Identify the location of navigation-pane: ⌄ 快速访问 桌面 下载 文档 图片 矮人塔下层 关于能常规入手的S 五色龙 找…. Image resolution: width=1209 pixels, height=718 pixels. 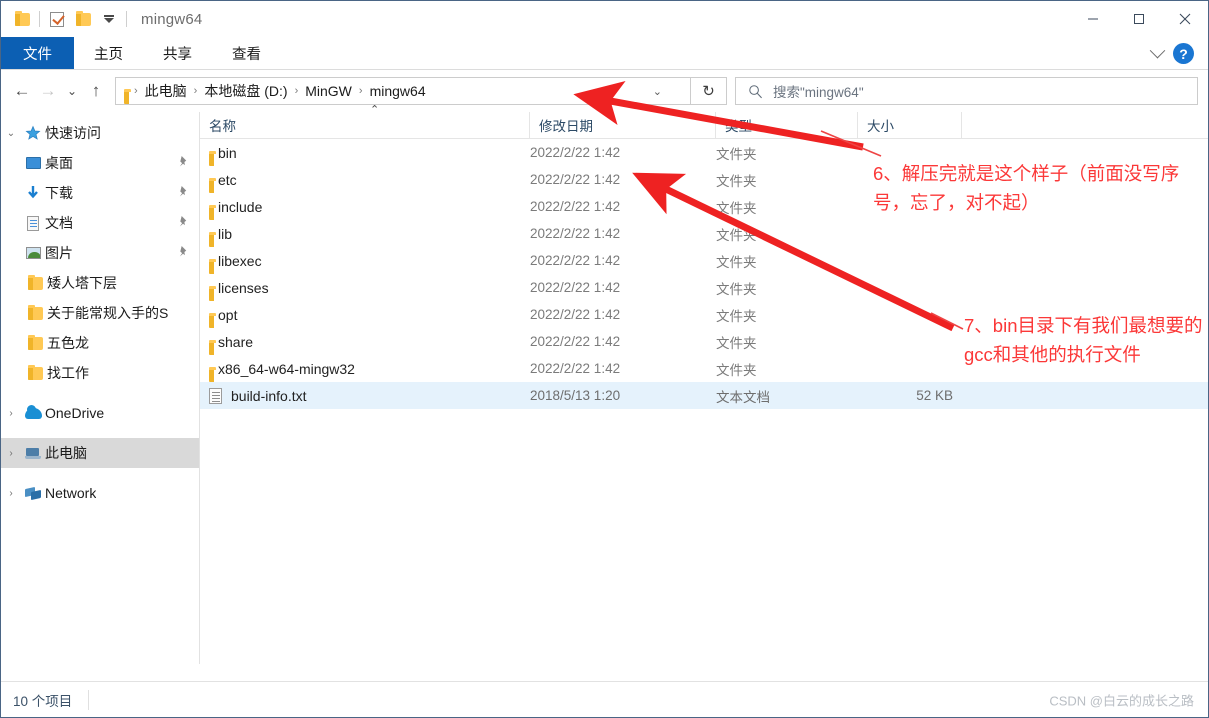
(100, 388).